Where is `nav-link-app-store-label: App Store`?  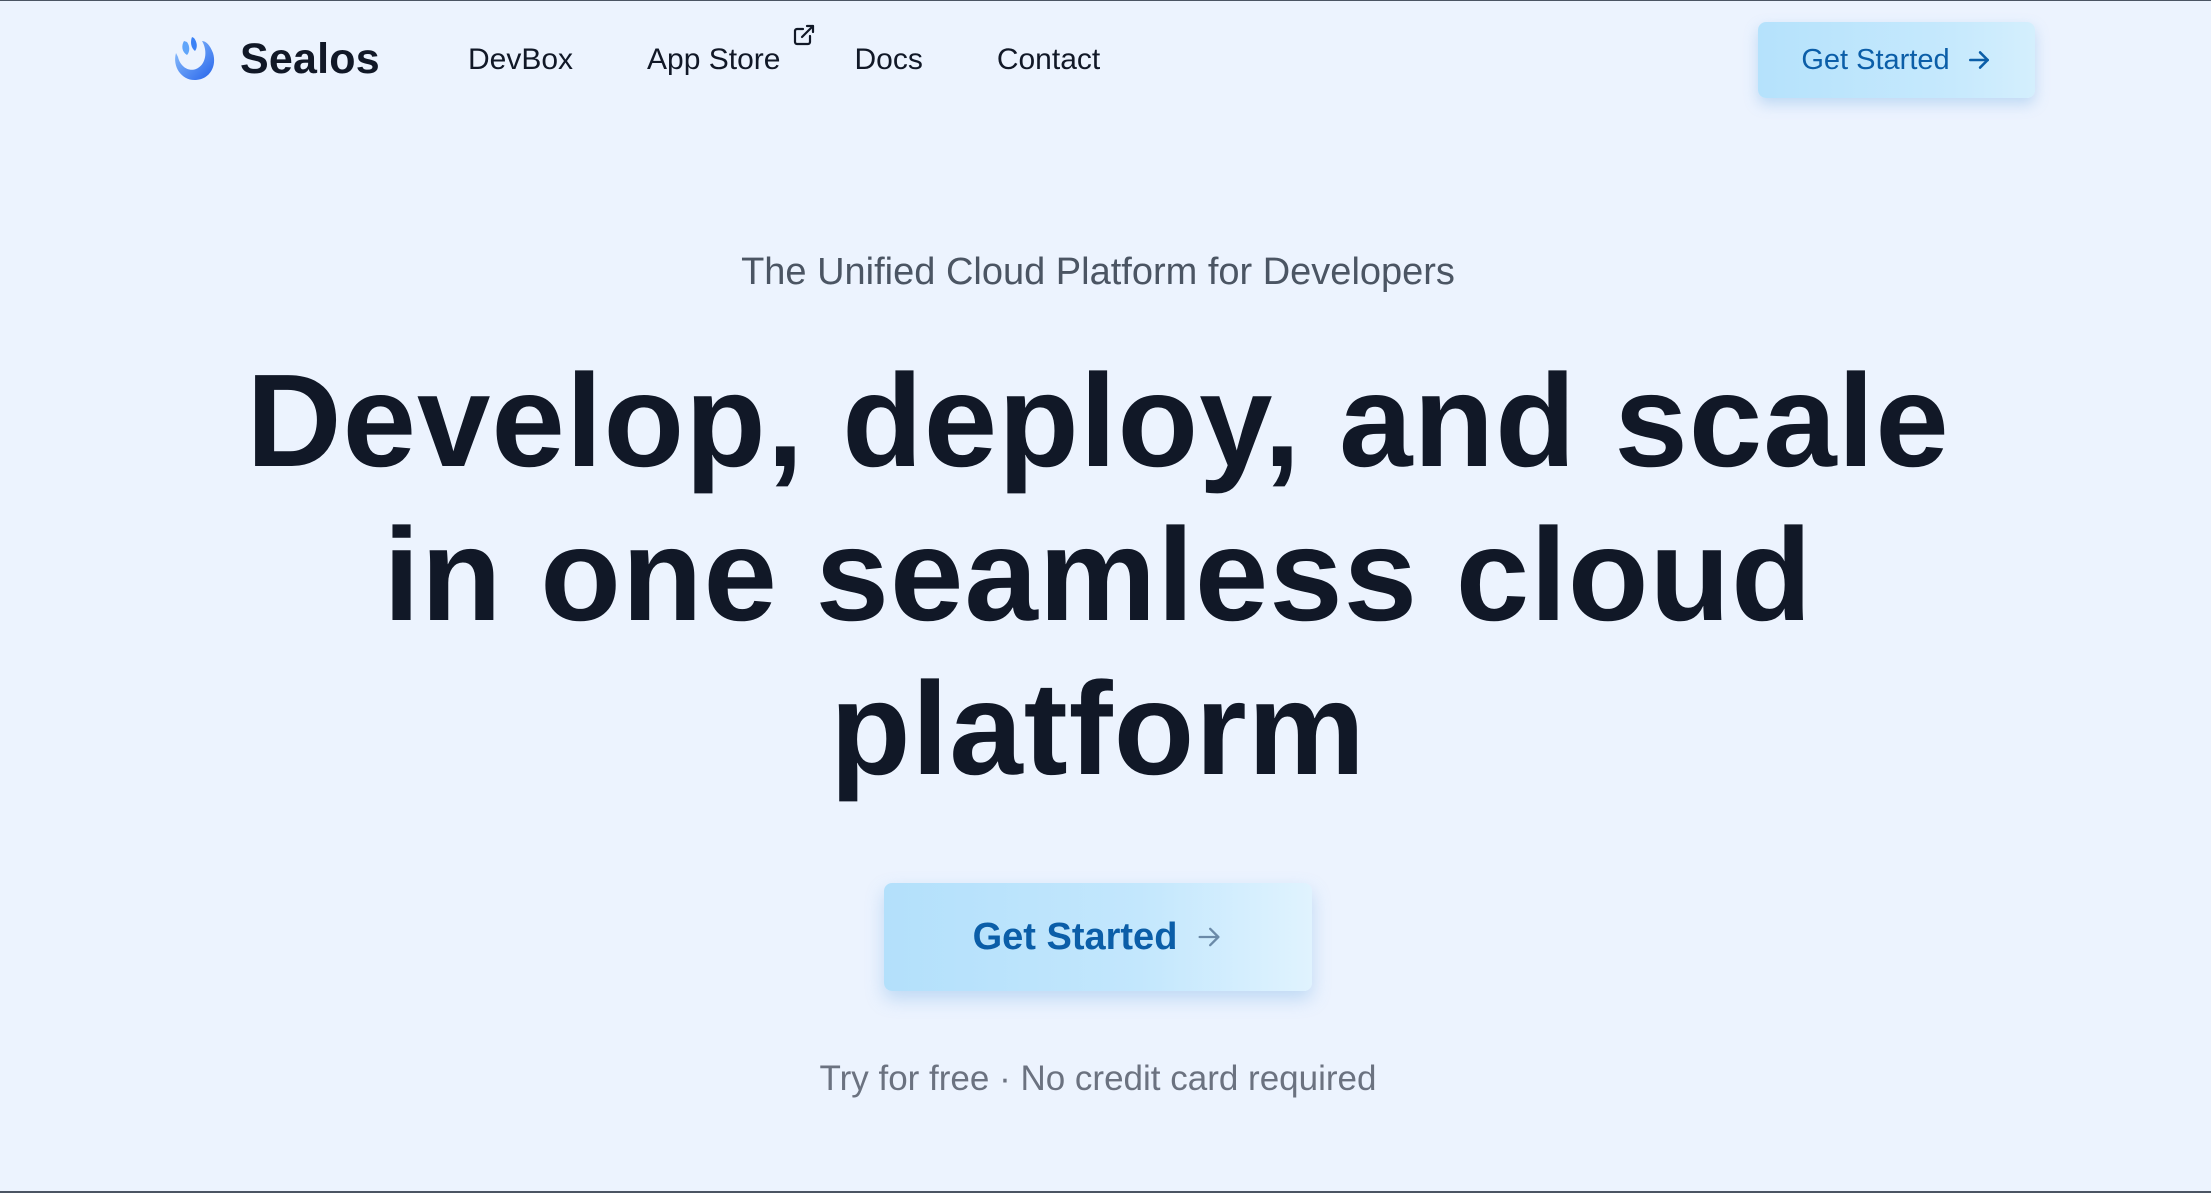 nav-link-app-store-label: App Store is located at coordinates (714, 59).